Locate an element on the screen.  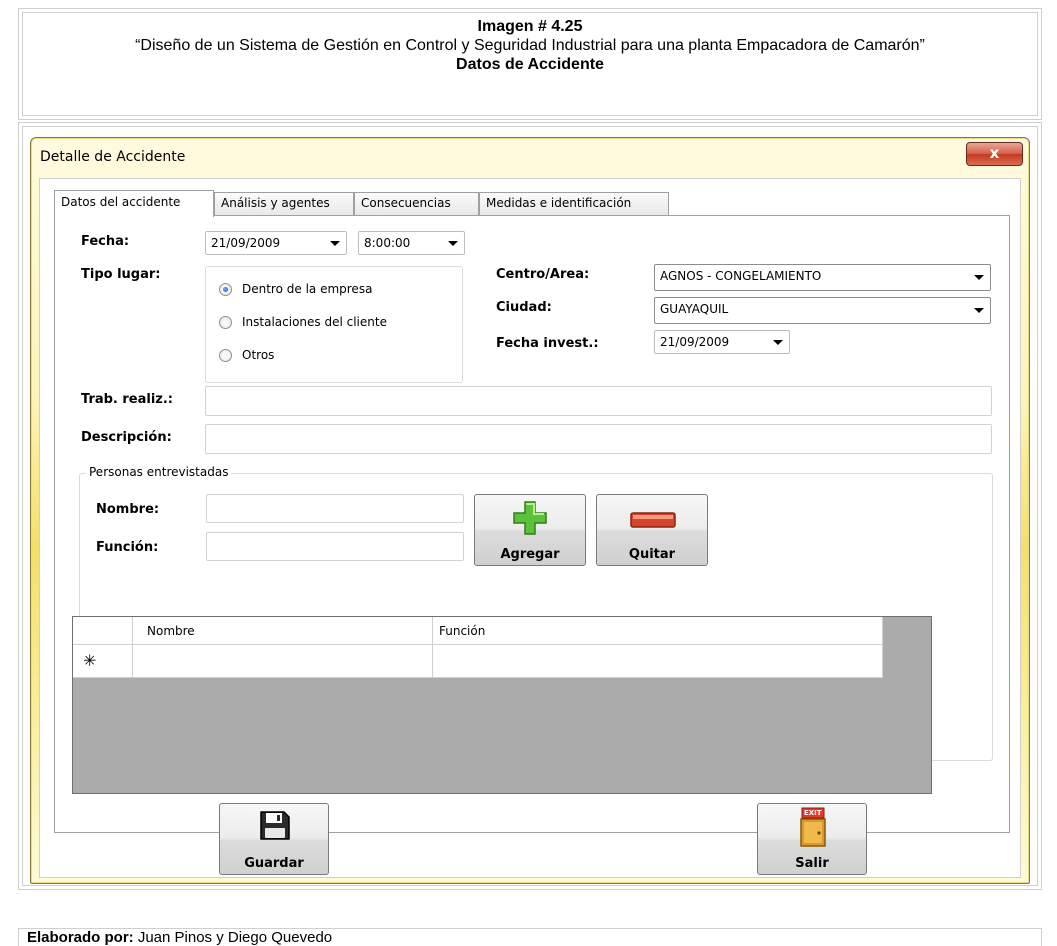
quitar-label: Quitar is located at coordinates (652, 554).